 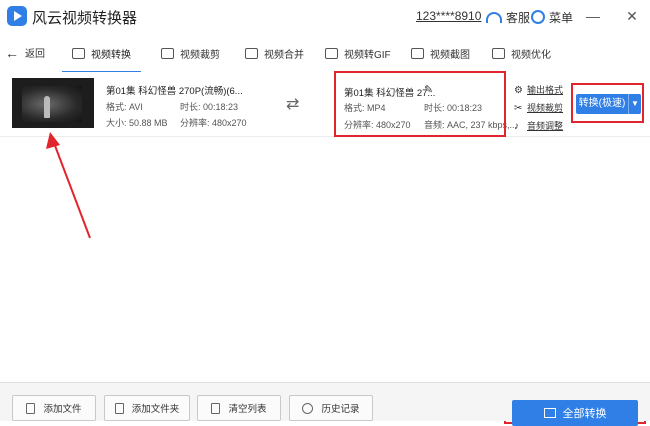 What do you see at coordinates (340, 409) in the screenshot?
I see `history-label: 历史记录` at bounding box center [340, 409].